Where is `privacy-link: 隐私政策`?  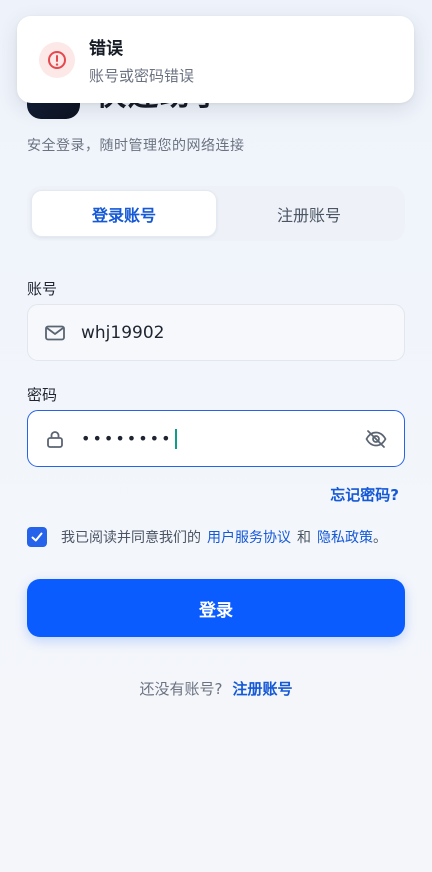 privacy-link: 隐私政策 is located at coordinates (345, 537).